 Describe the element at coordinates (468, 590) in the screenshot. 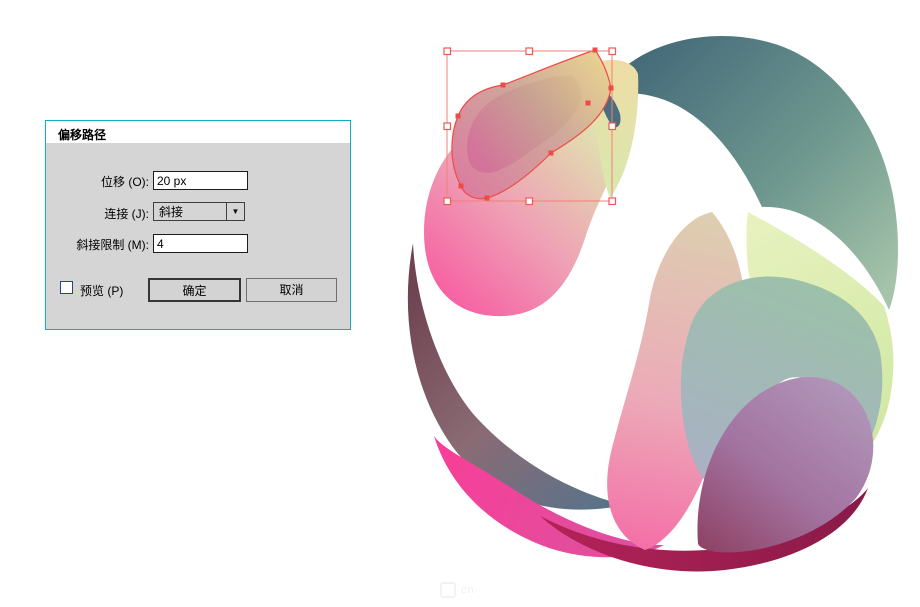

I see `watermark-text: cn` at that location.